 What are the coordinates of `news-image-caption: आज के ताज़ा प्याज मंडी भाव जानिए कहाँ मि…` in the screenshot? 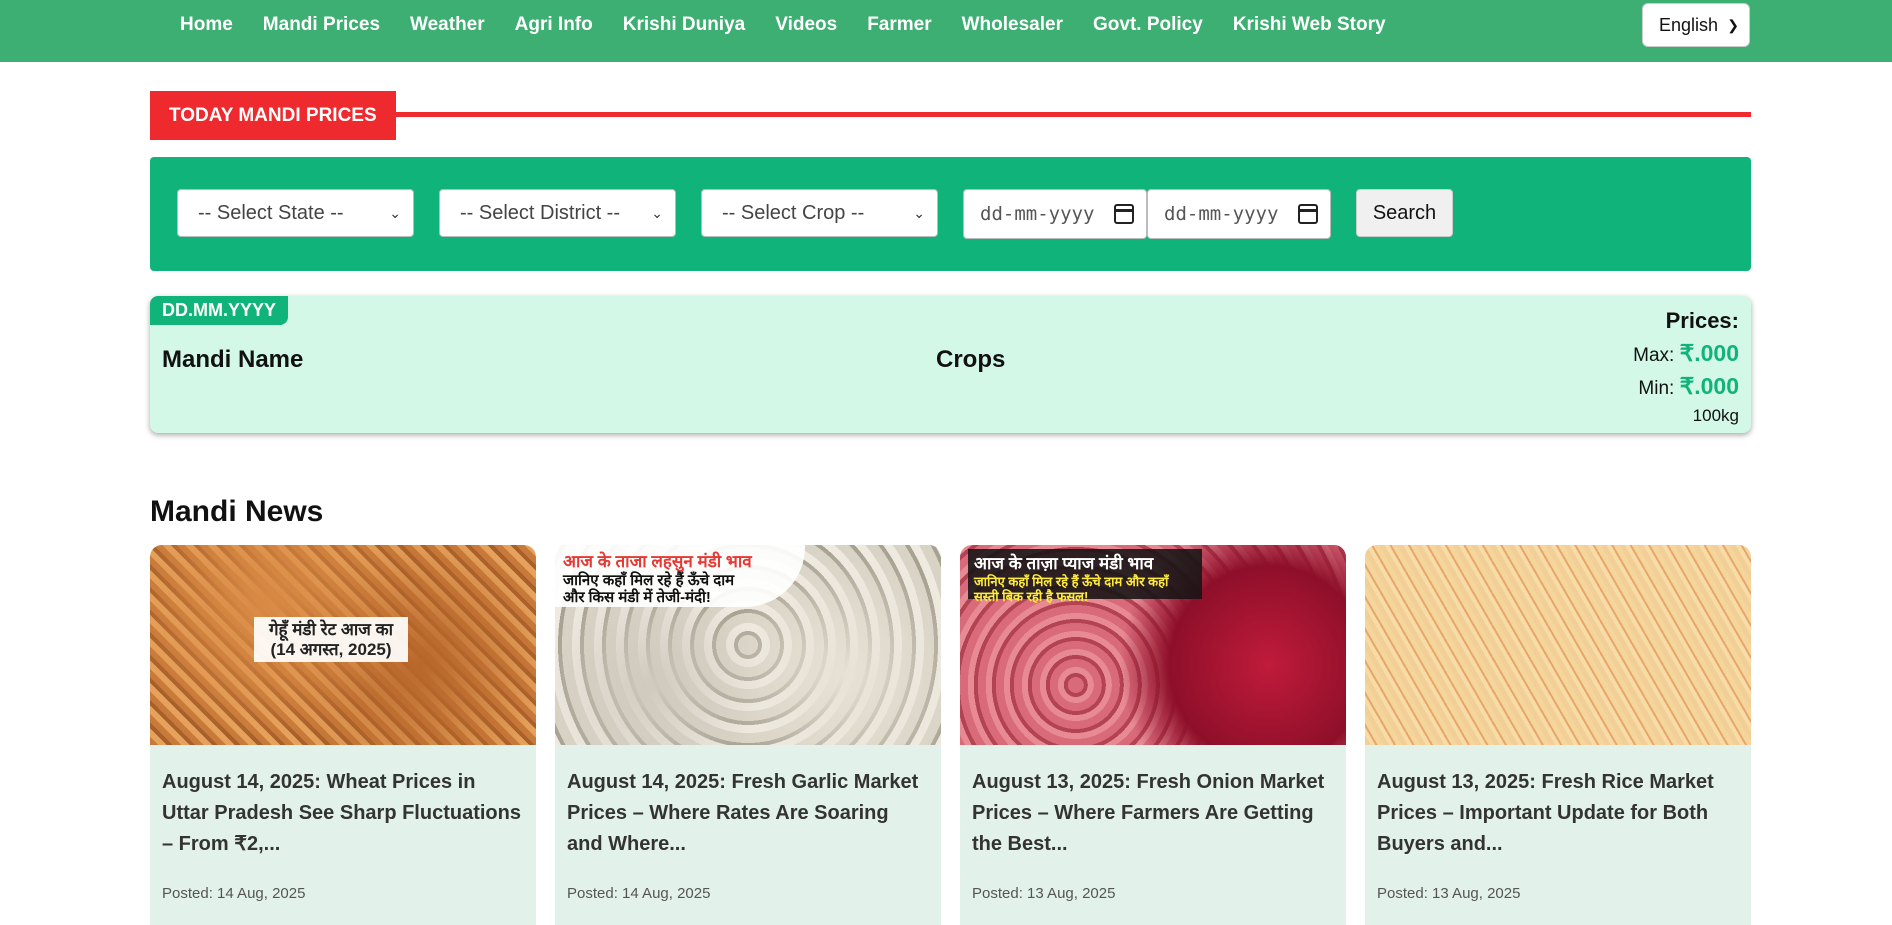 It's located at (1085, 576).